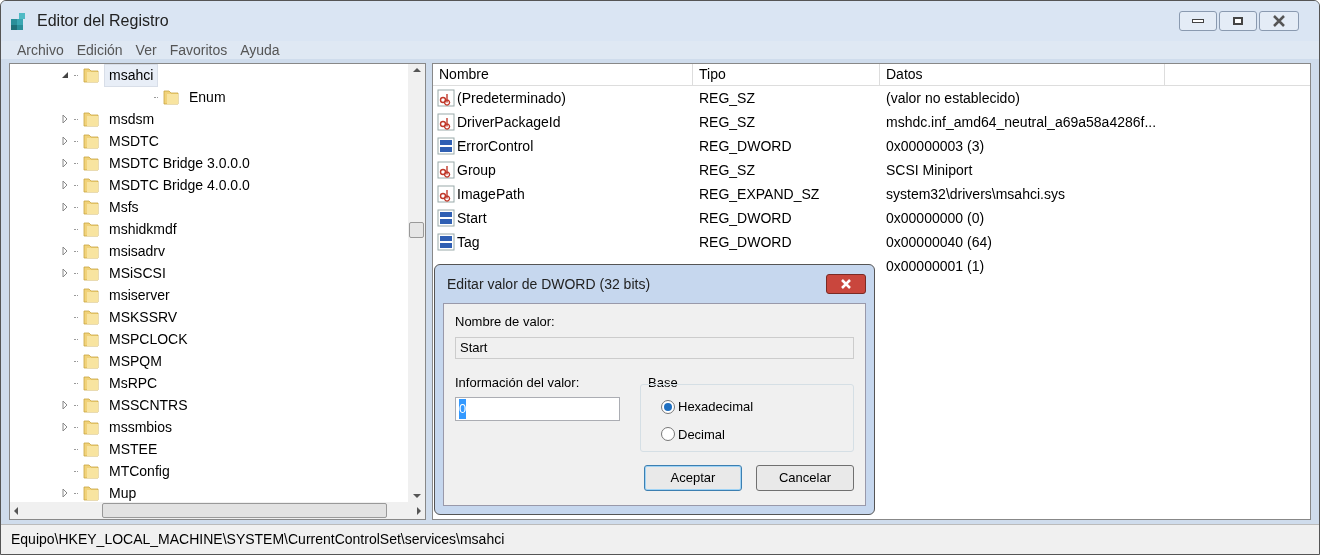 The height and width of the screenshot is (555, 1320). I want to click on tree-item: MSSCNTRS, so click(148, 405).